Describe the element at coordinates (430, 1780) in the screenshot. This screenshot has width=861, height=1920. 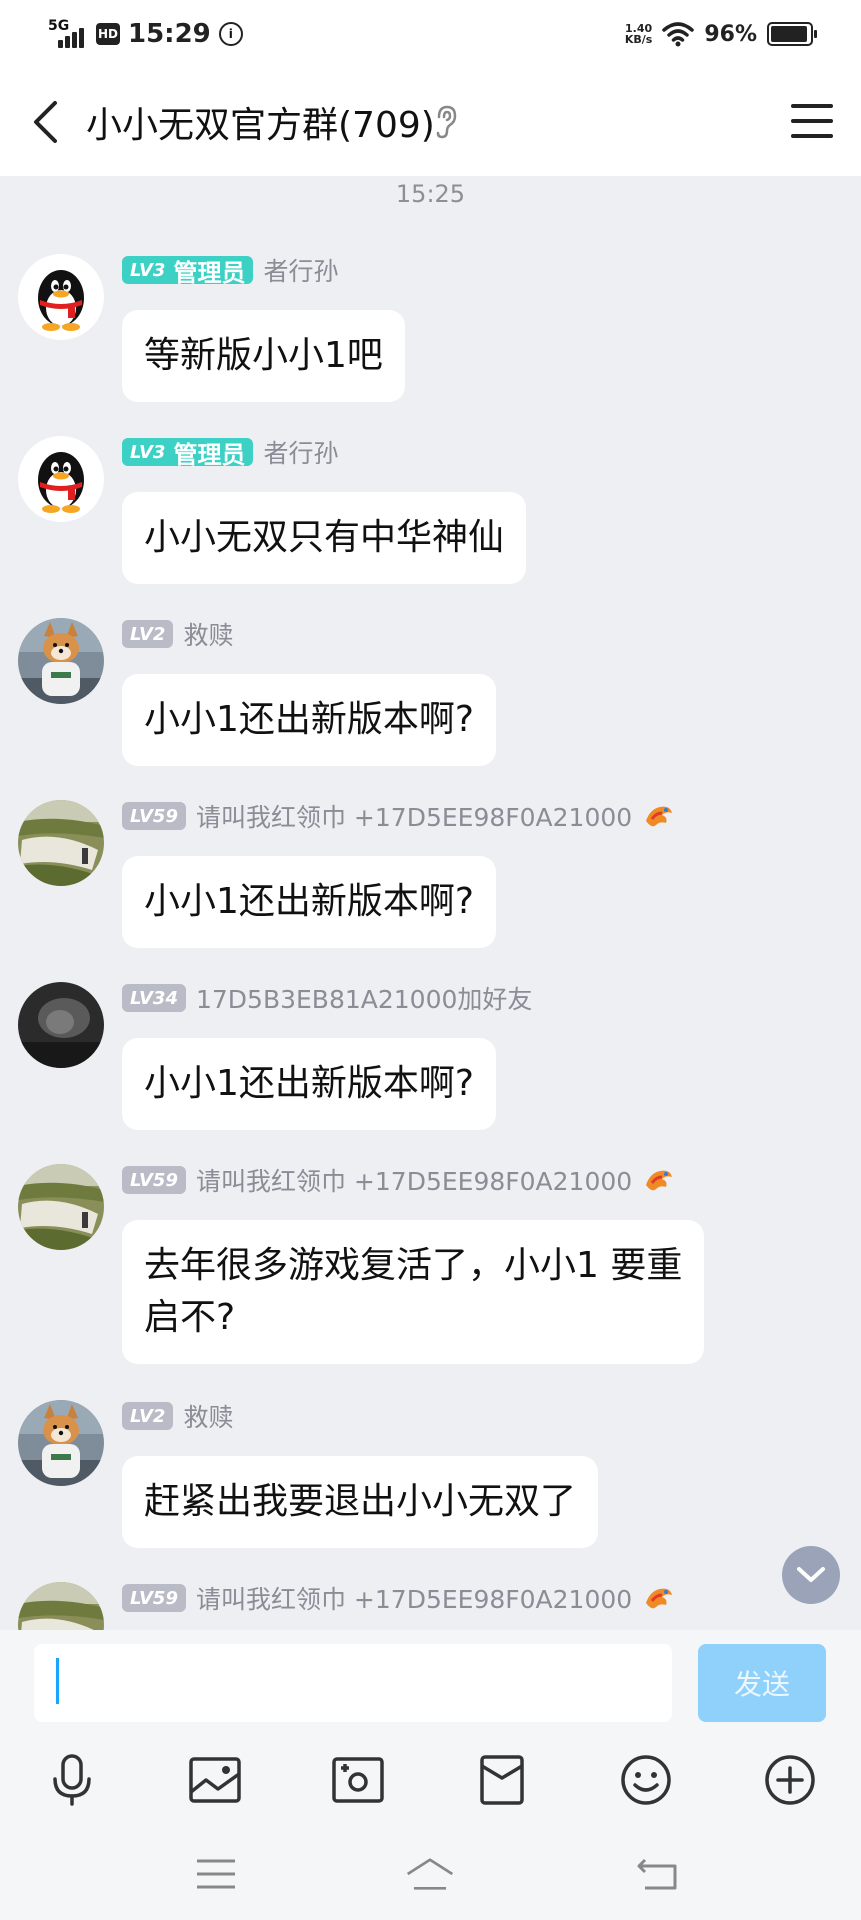
I see `input-toolbar` at that location.